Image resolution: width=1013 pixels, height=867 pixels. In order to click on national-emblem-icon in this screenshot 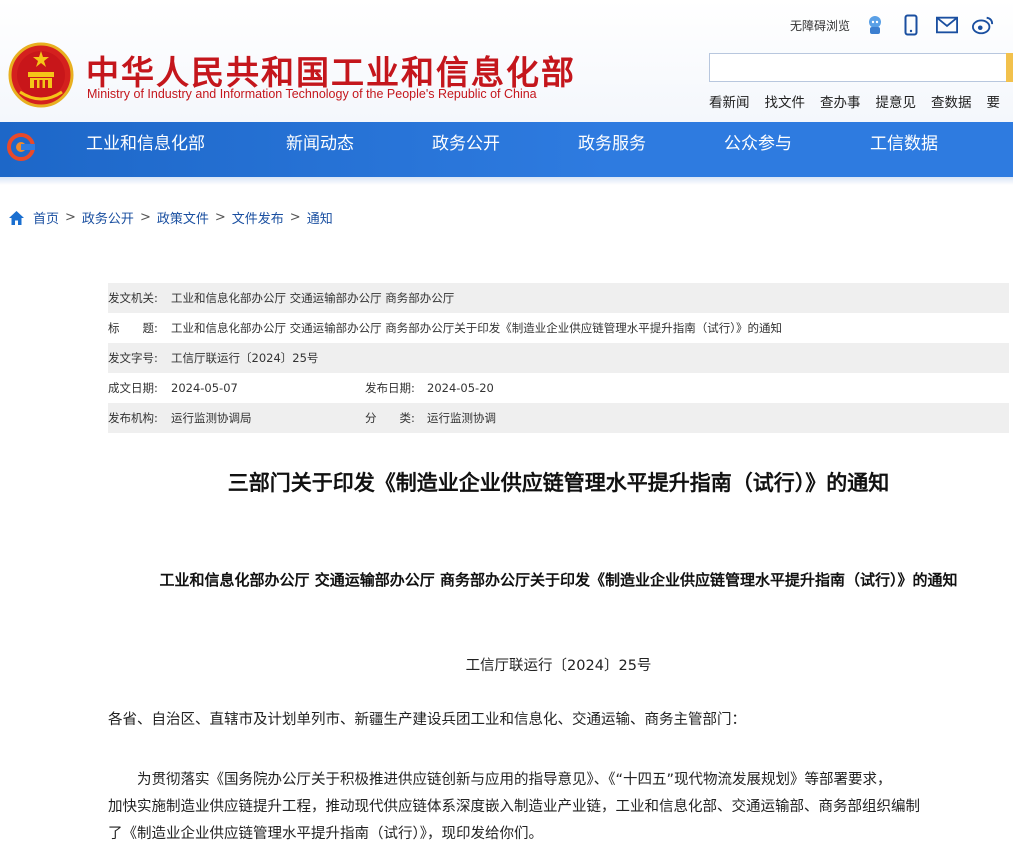, I will do `click(41, 75)`.